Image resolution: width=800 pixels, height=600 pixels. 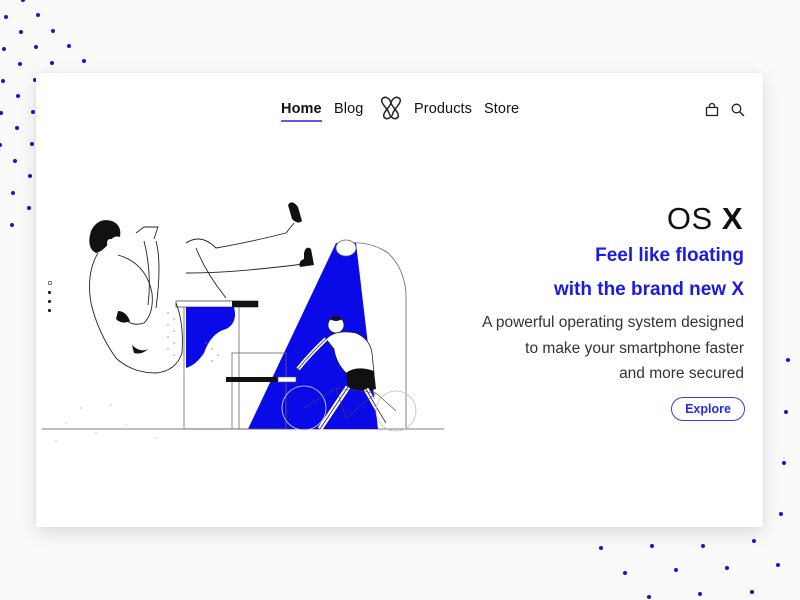 I want to click on explore-button: Explore, so click(x=708, y=409).